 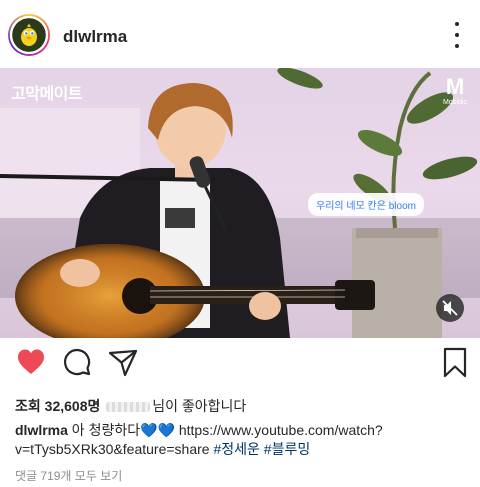 What do you see at coordinates (455, 362) in the screenshot?
I see `bookmark-icon` at bounding box center [455, 362].